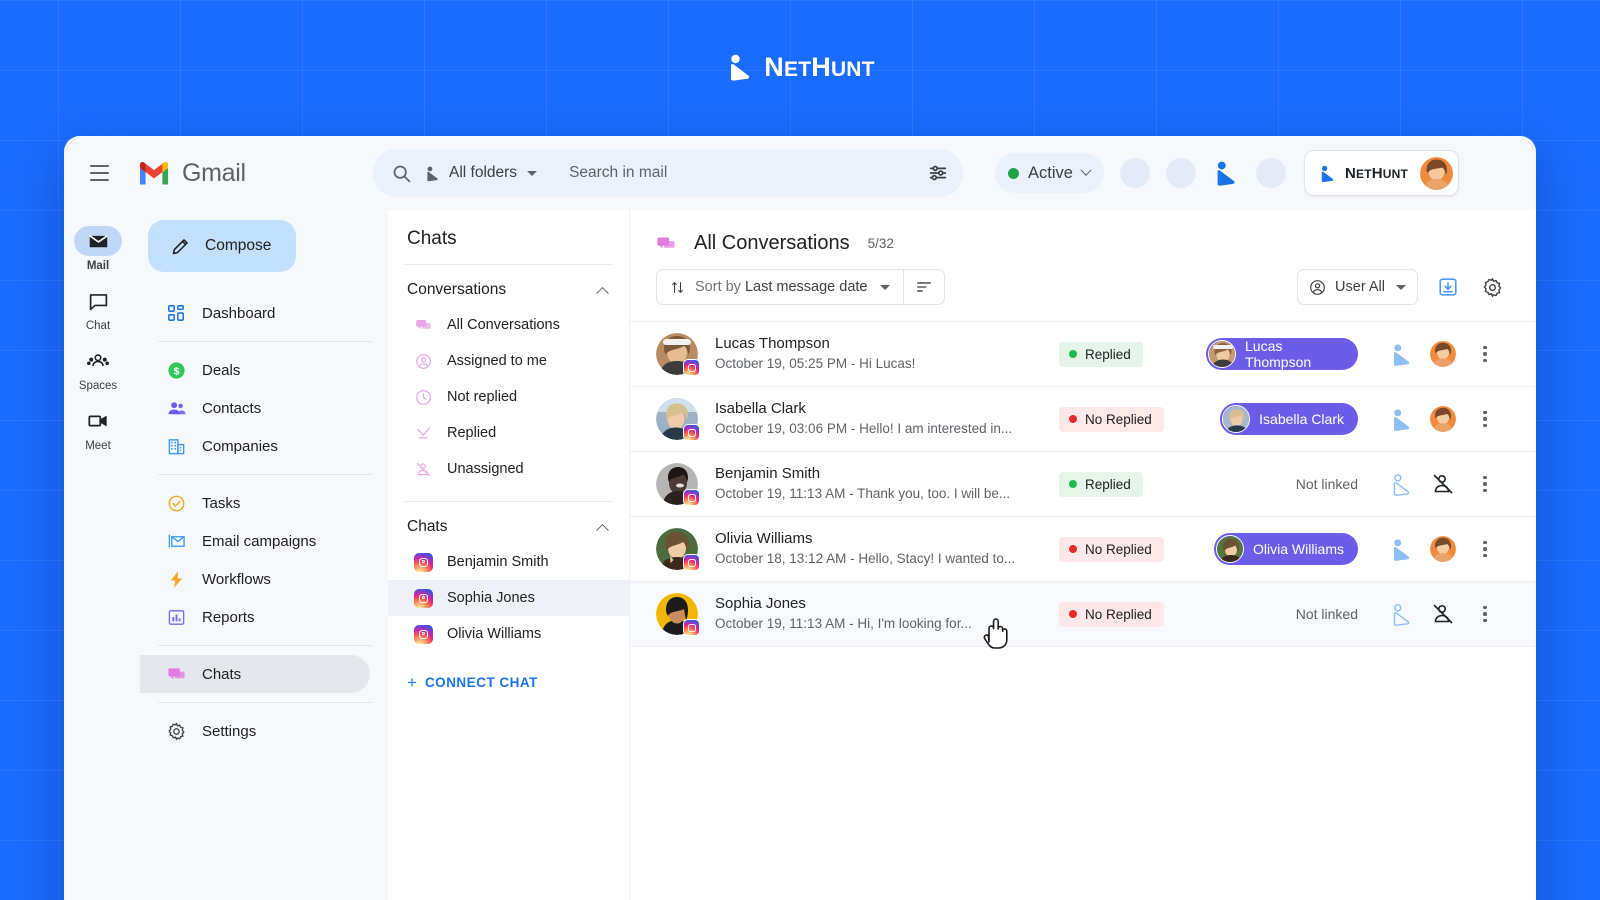  Describe the element at coordinates (764, 539) in the screenshot. I see `contact-name: Olivia Williams` at that location.